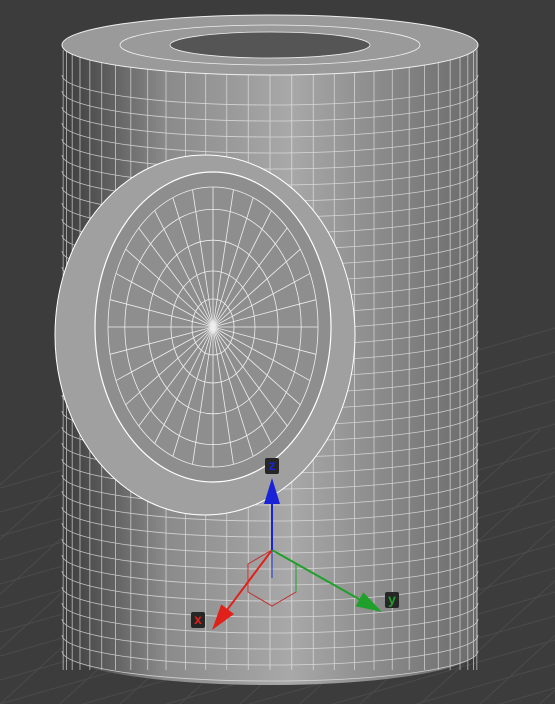 The height and width of the screenshot is (704, 555). Describe the element at coordinates (198, 619) in the screenshot. I see `axis-label: x` at that location.